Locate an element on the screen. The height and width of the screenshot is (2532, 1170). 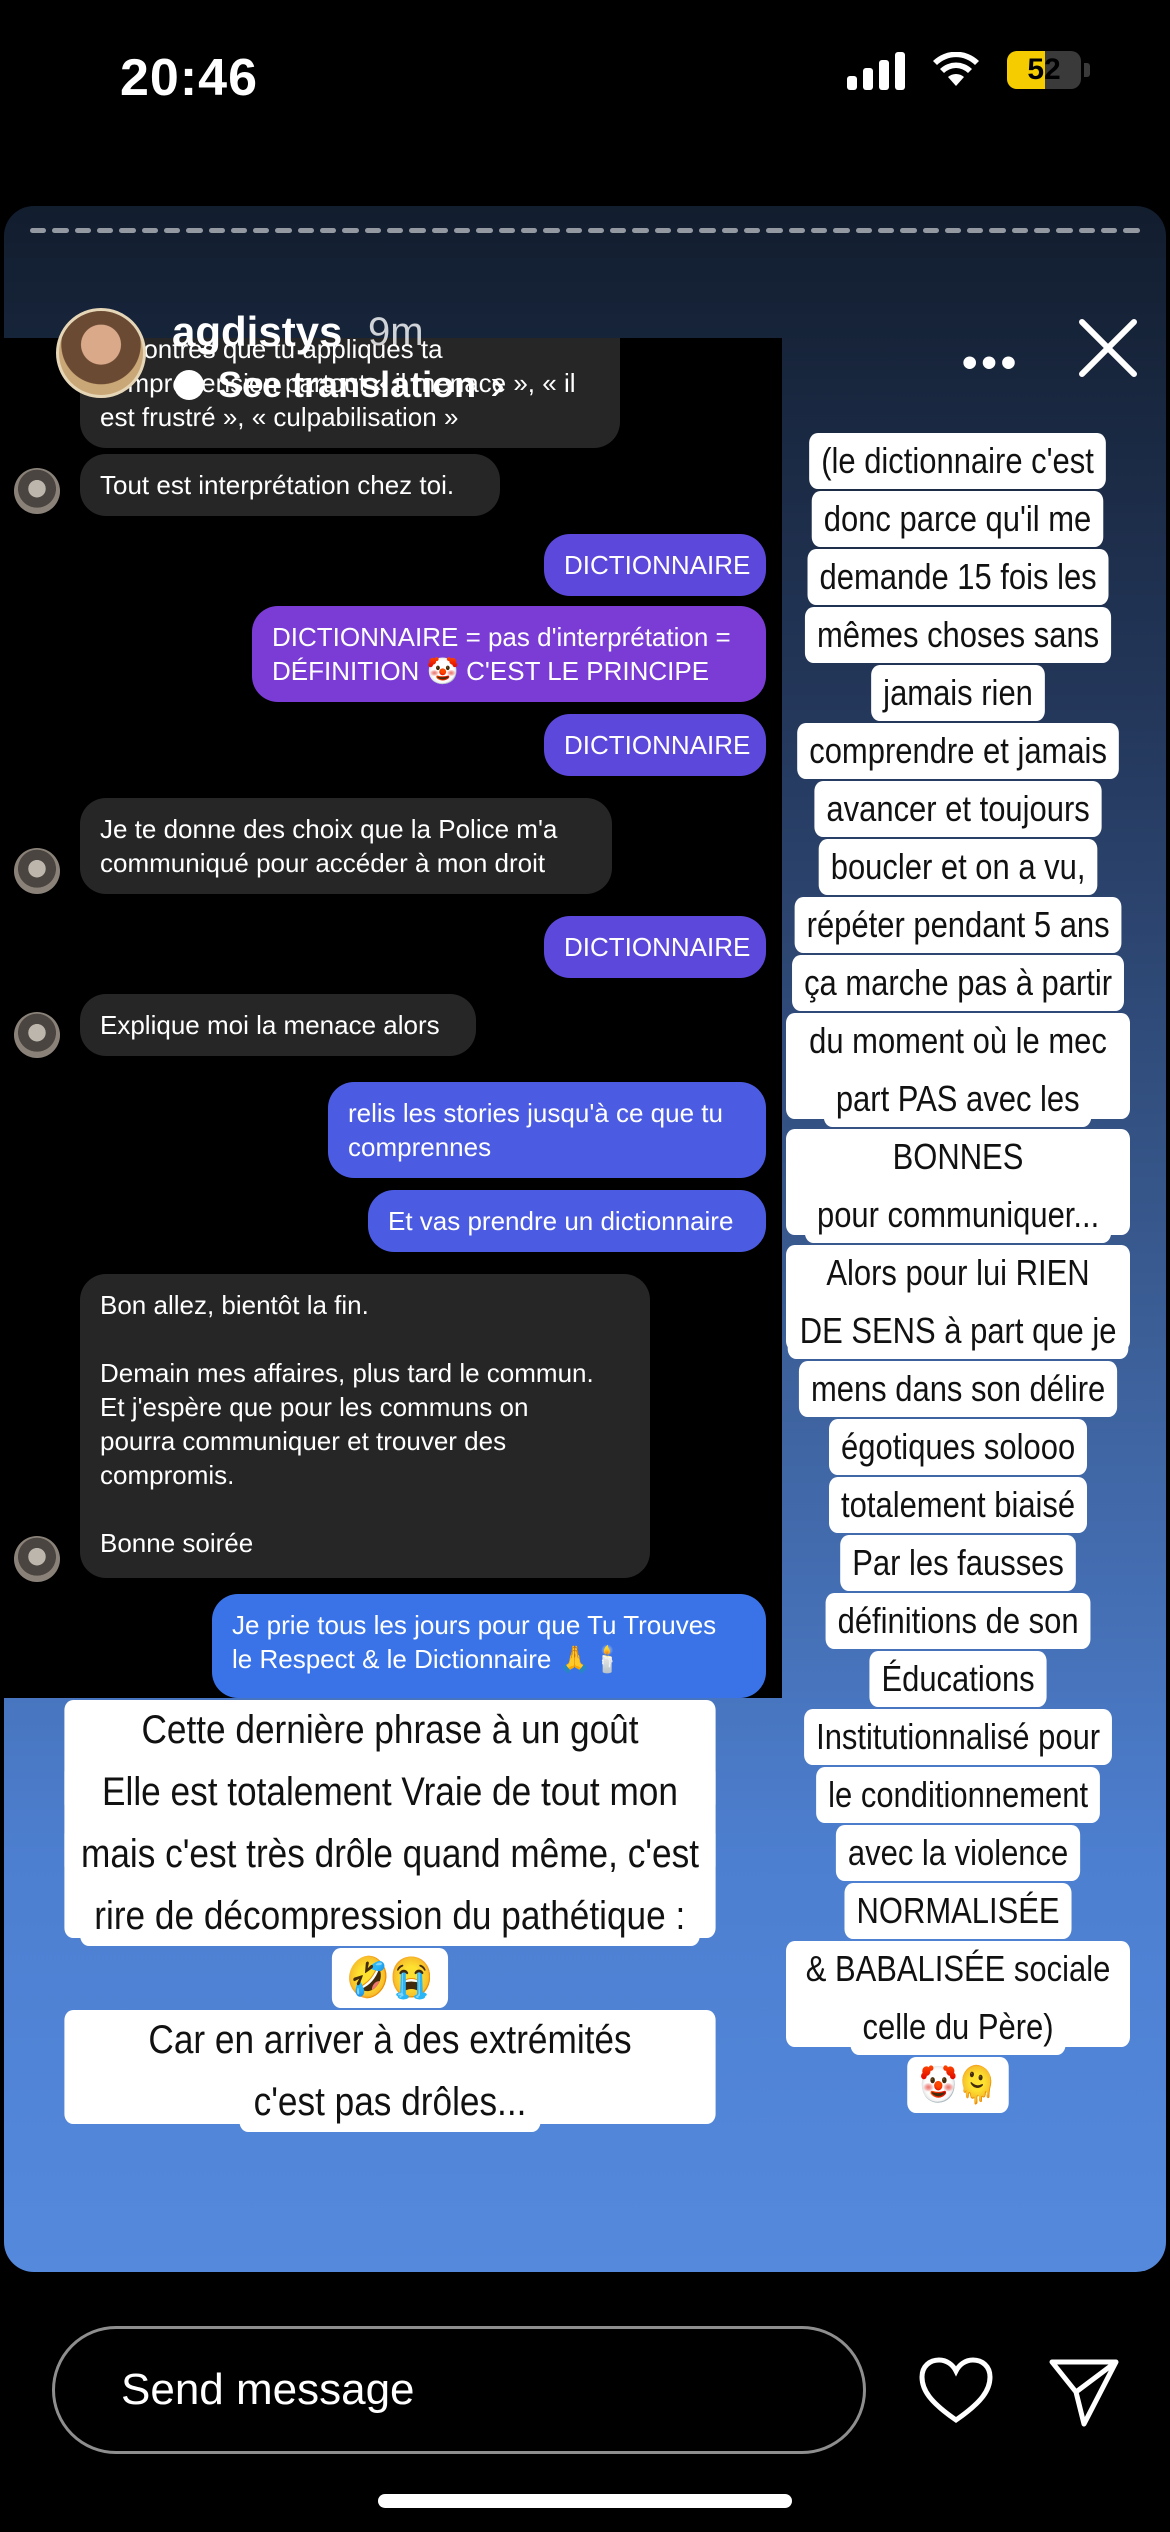
send-icon is located at coordinates (1084, 2392).